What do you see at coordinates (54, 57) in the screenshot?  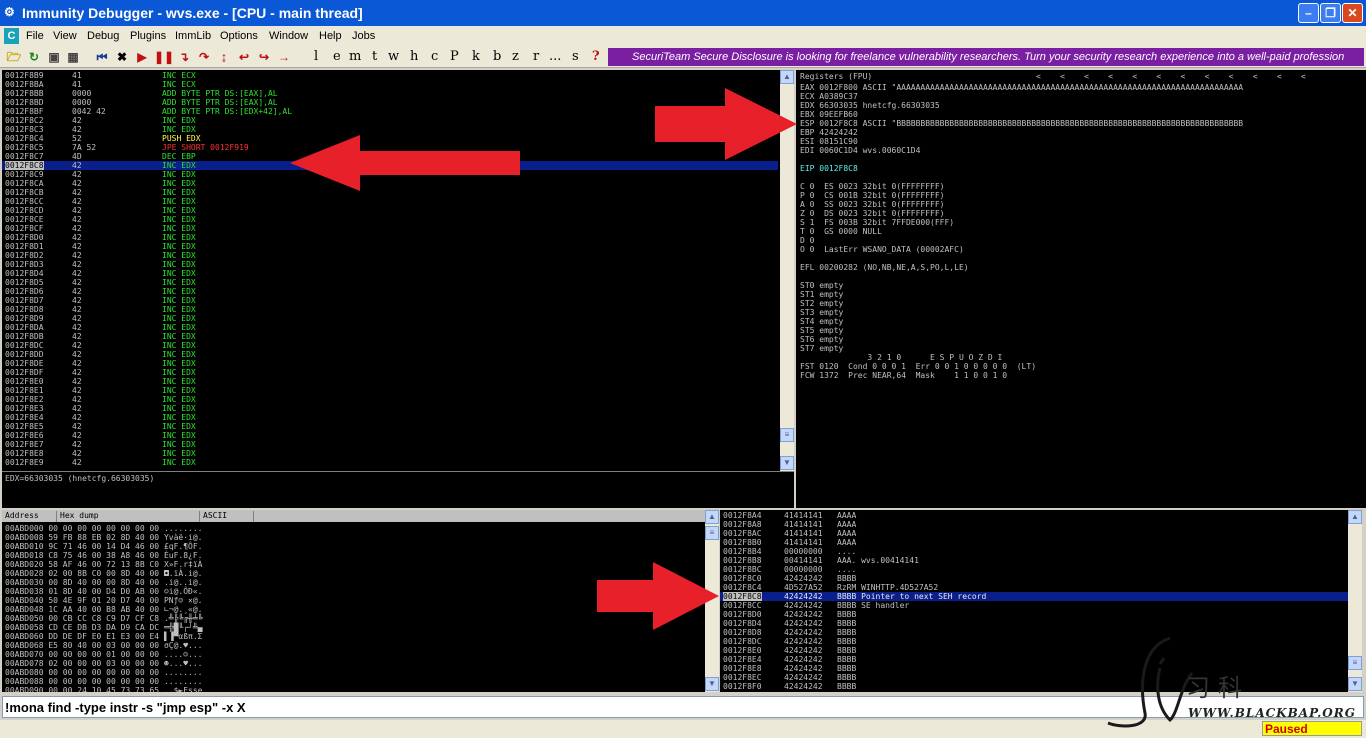 I see `terminal-icon: ▣` at bounding box center [54, 57].